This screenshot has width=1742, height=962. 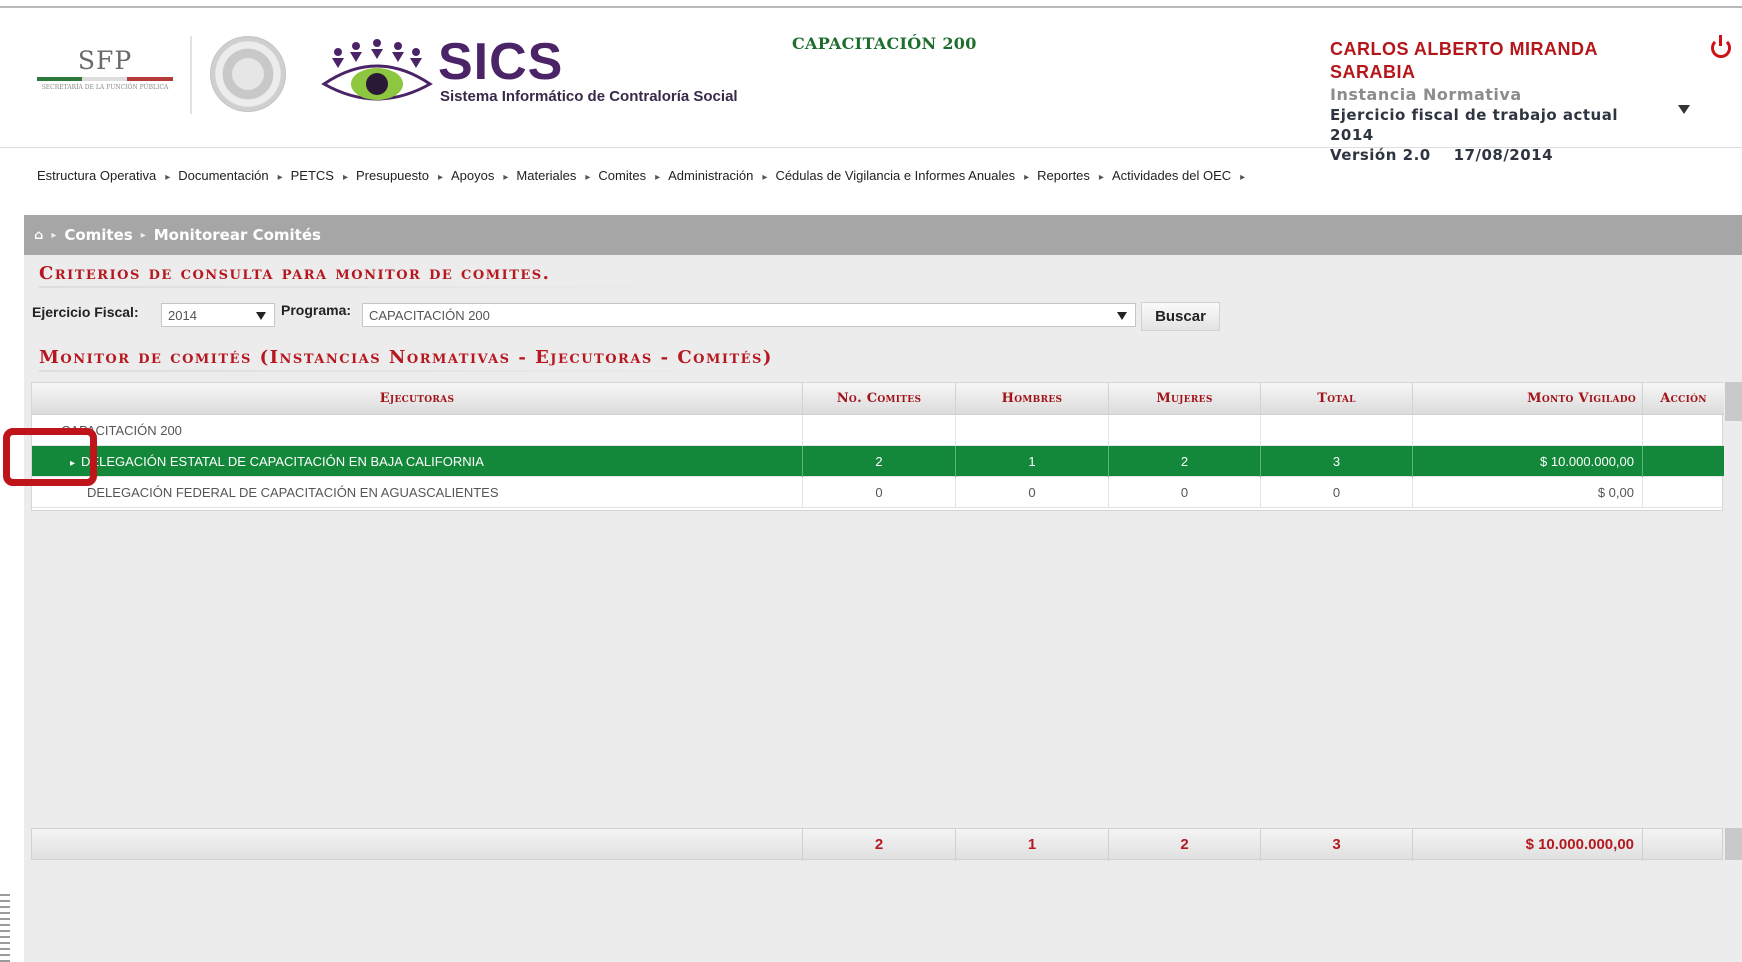 What do you see at coordinates (248, 74) in the screenshot?
I see `national-seal-icon` at bounding box center [248, 74].